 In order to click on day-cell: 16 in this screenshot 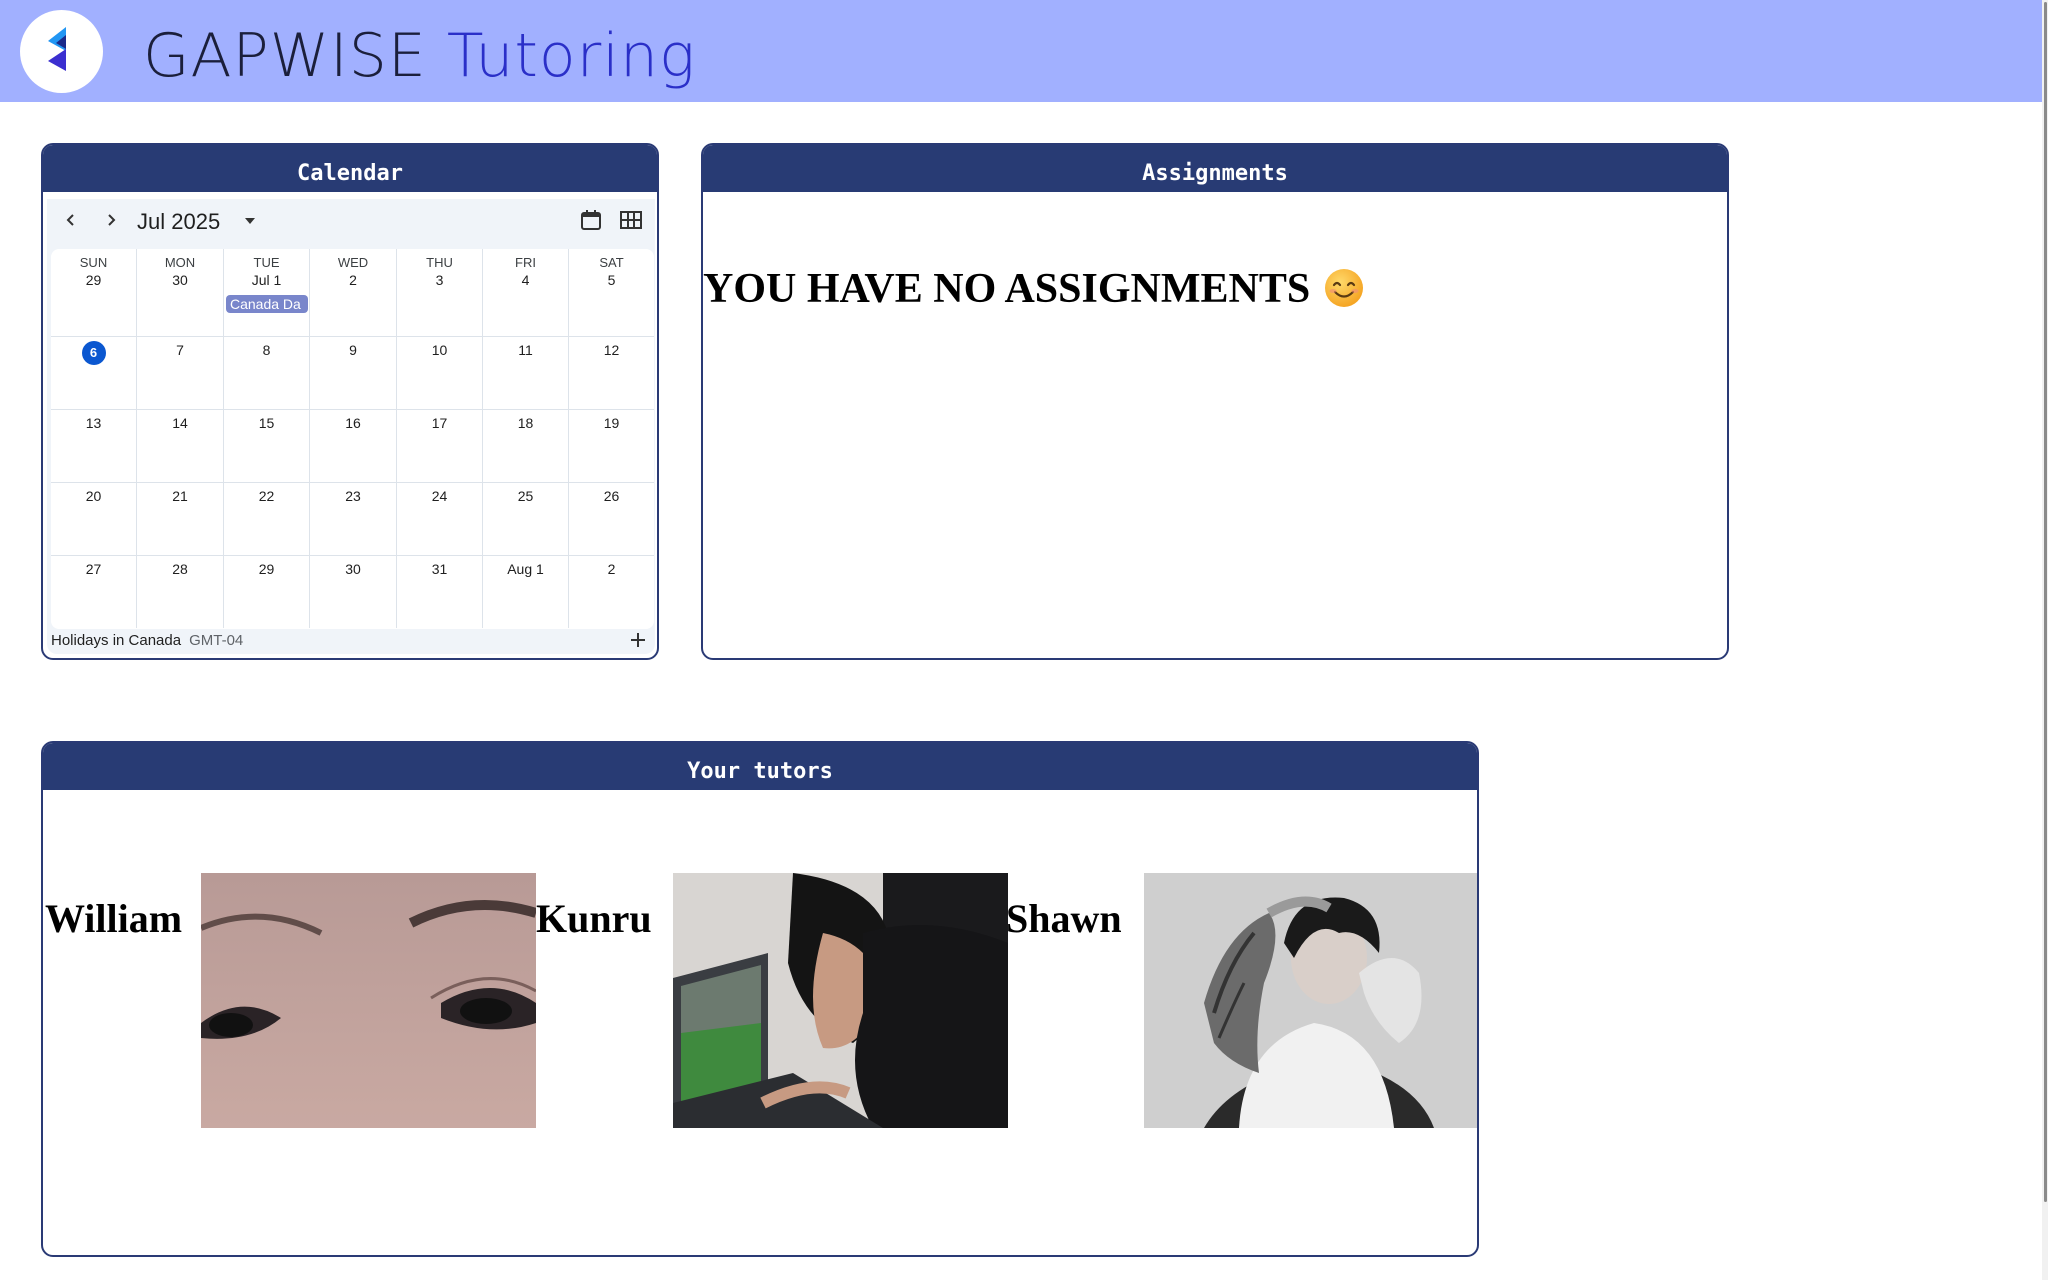, I will do `click(353, 446)`.